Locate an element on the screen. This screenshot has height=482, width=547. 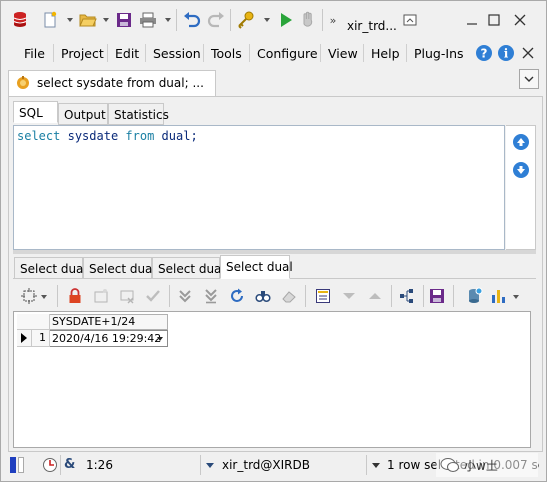
row-number: 1 is located at coordinates (41, 338).